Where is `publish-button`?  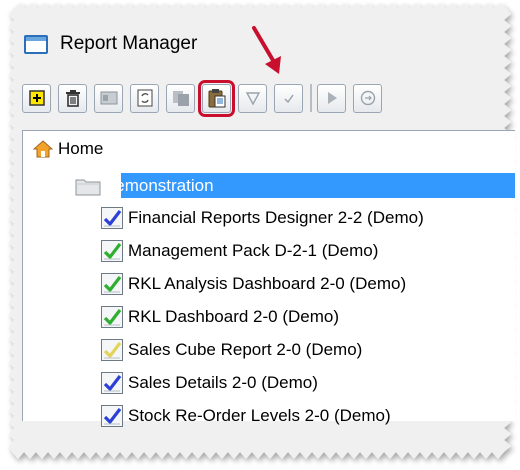
publish-button is located at coordinates (367, 98).